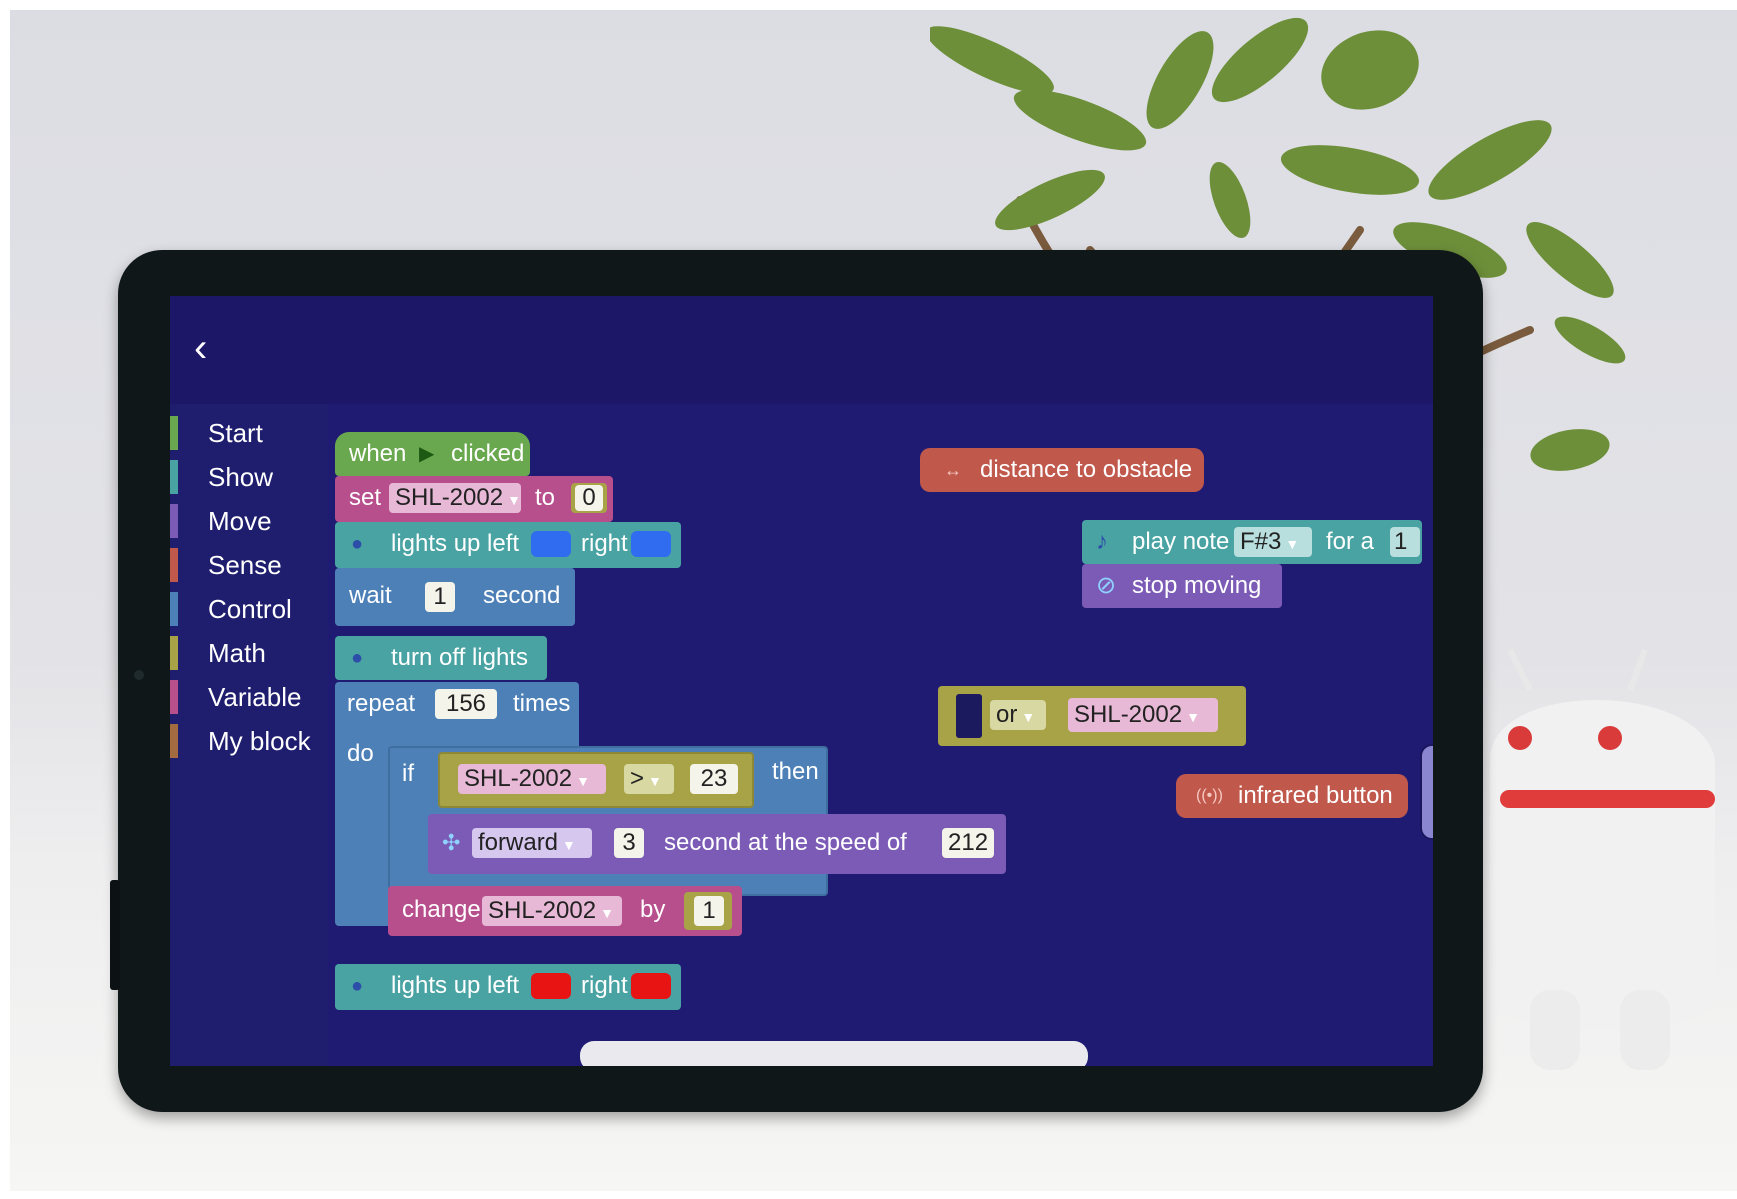 This screenshot has height=1199, width=1737. I want to click on note-name: F#3, so click(1261, 541).